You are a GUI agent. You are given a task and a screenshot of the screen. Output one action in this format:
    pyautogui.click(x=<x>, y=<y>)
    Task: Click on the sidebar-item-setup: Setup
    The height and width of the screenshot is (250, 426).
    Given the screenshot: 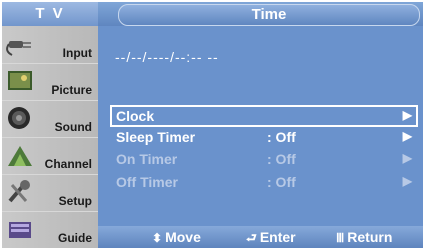 What is the action you would take?
    pyautogui.click(x=50, y=193)
    